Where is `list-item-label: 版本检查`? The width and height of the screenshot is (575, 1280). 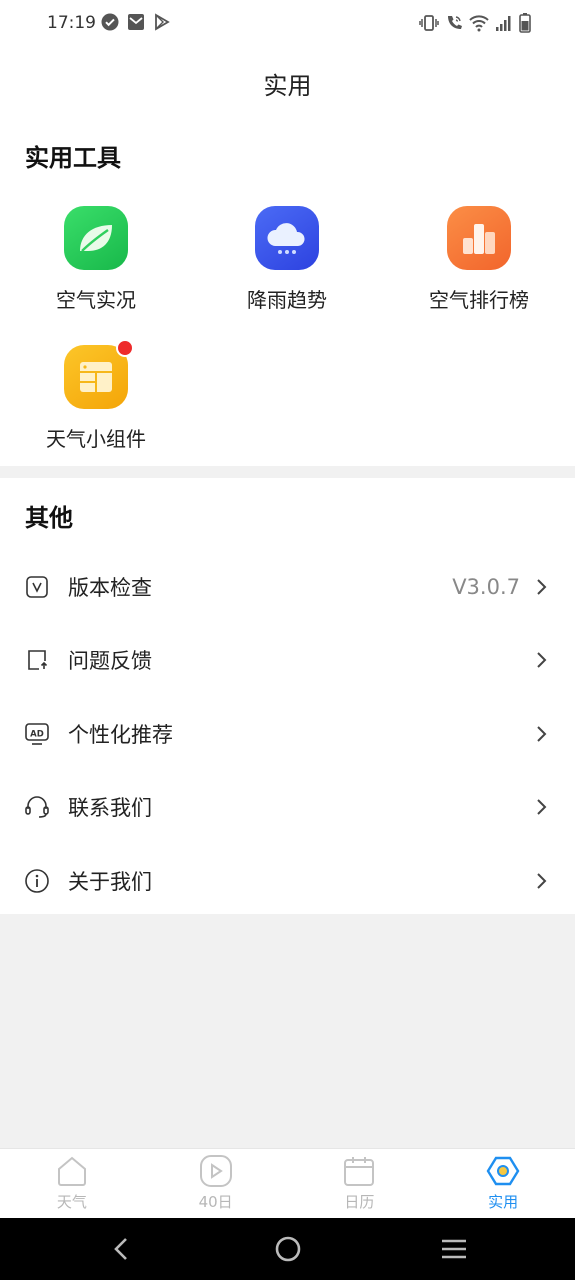
list-item-label: 版本检查 is located at coordinates (110, 587).